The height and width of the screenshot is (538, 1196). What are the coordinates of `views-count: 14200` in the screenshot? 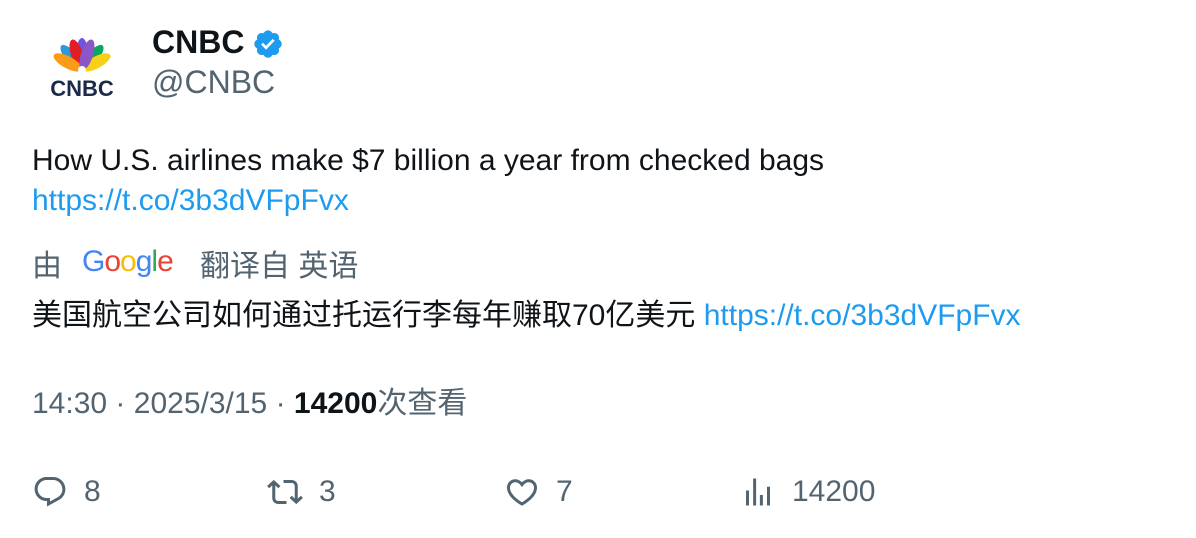 It's located at (335, 403).